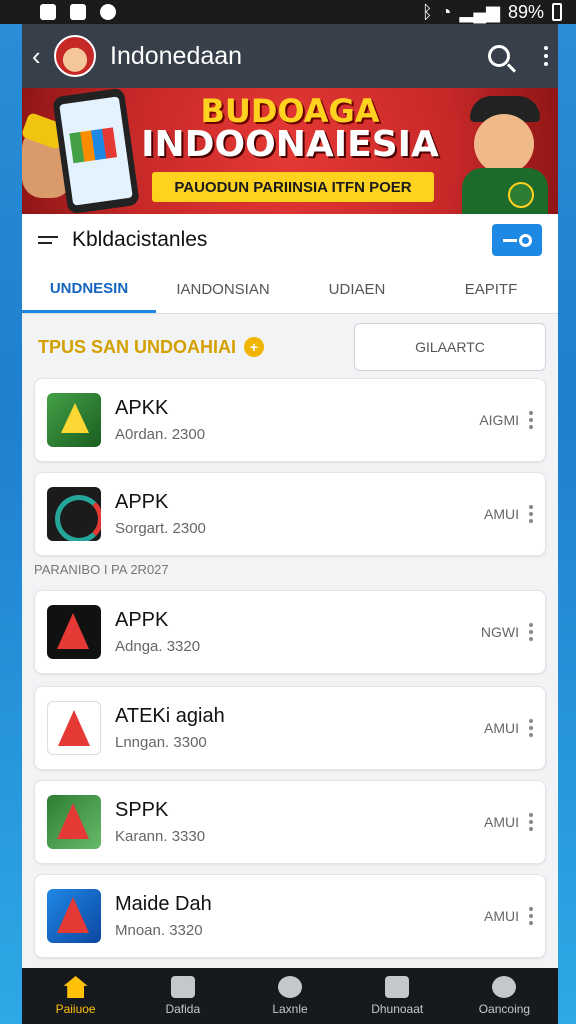  I want to click on app-title: Indonedaan, so click(176, 55).